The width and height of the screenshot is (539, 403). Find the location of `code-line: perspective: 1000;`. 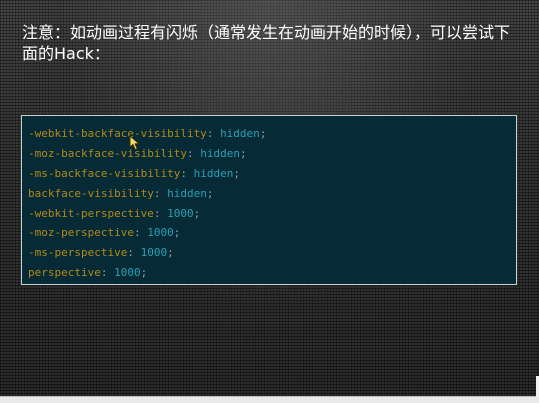

code-line: perspective: 1000; is located at coordinates (269, 273).